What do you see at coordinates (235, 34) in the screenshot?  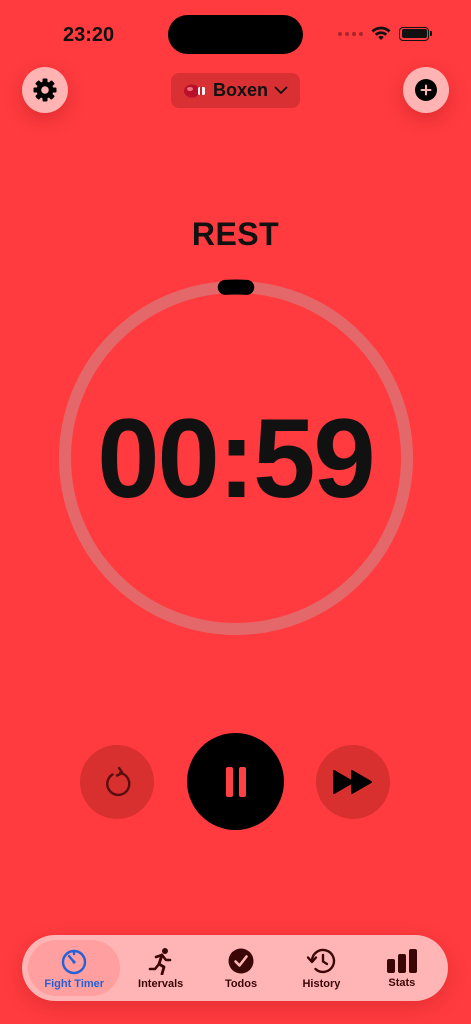 I see `dynamic-island` at bounding box center [235, 34].